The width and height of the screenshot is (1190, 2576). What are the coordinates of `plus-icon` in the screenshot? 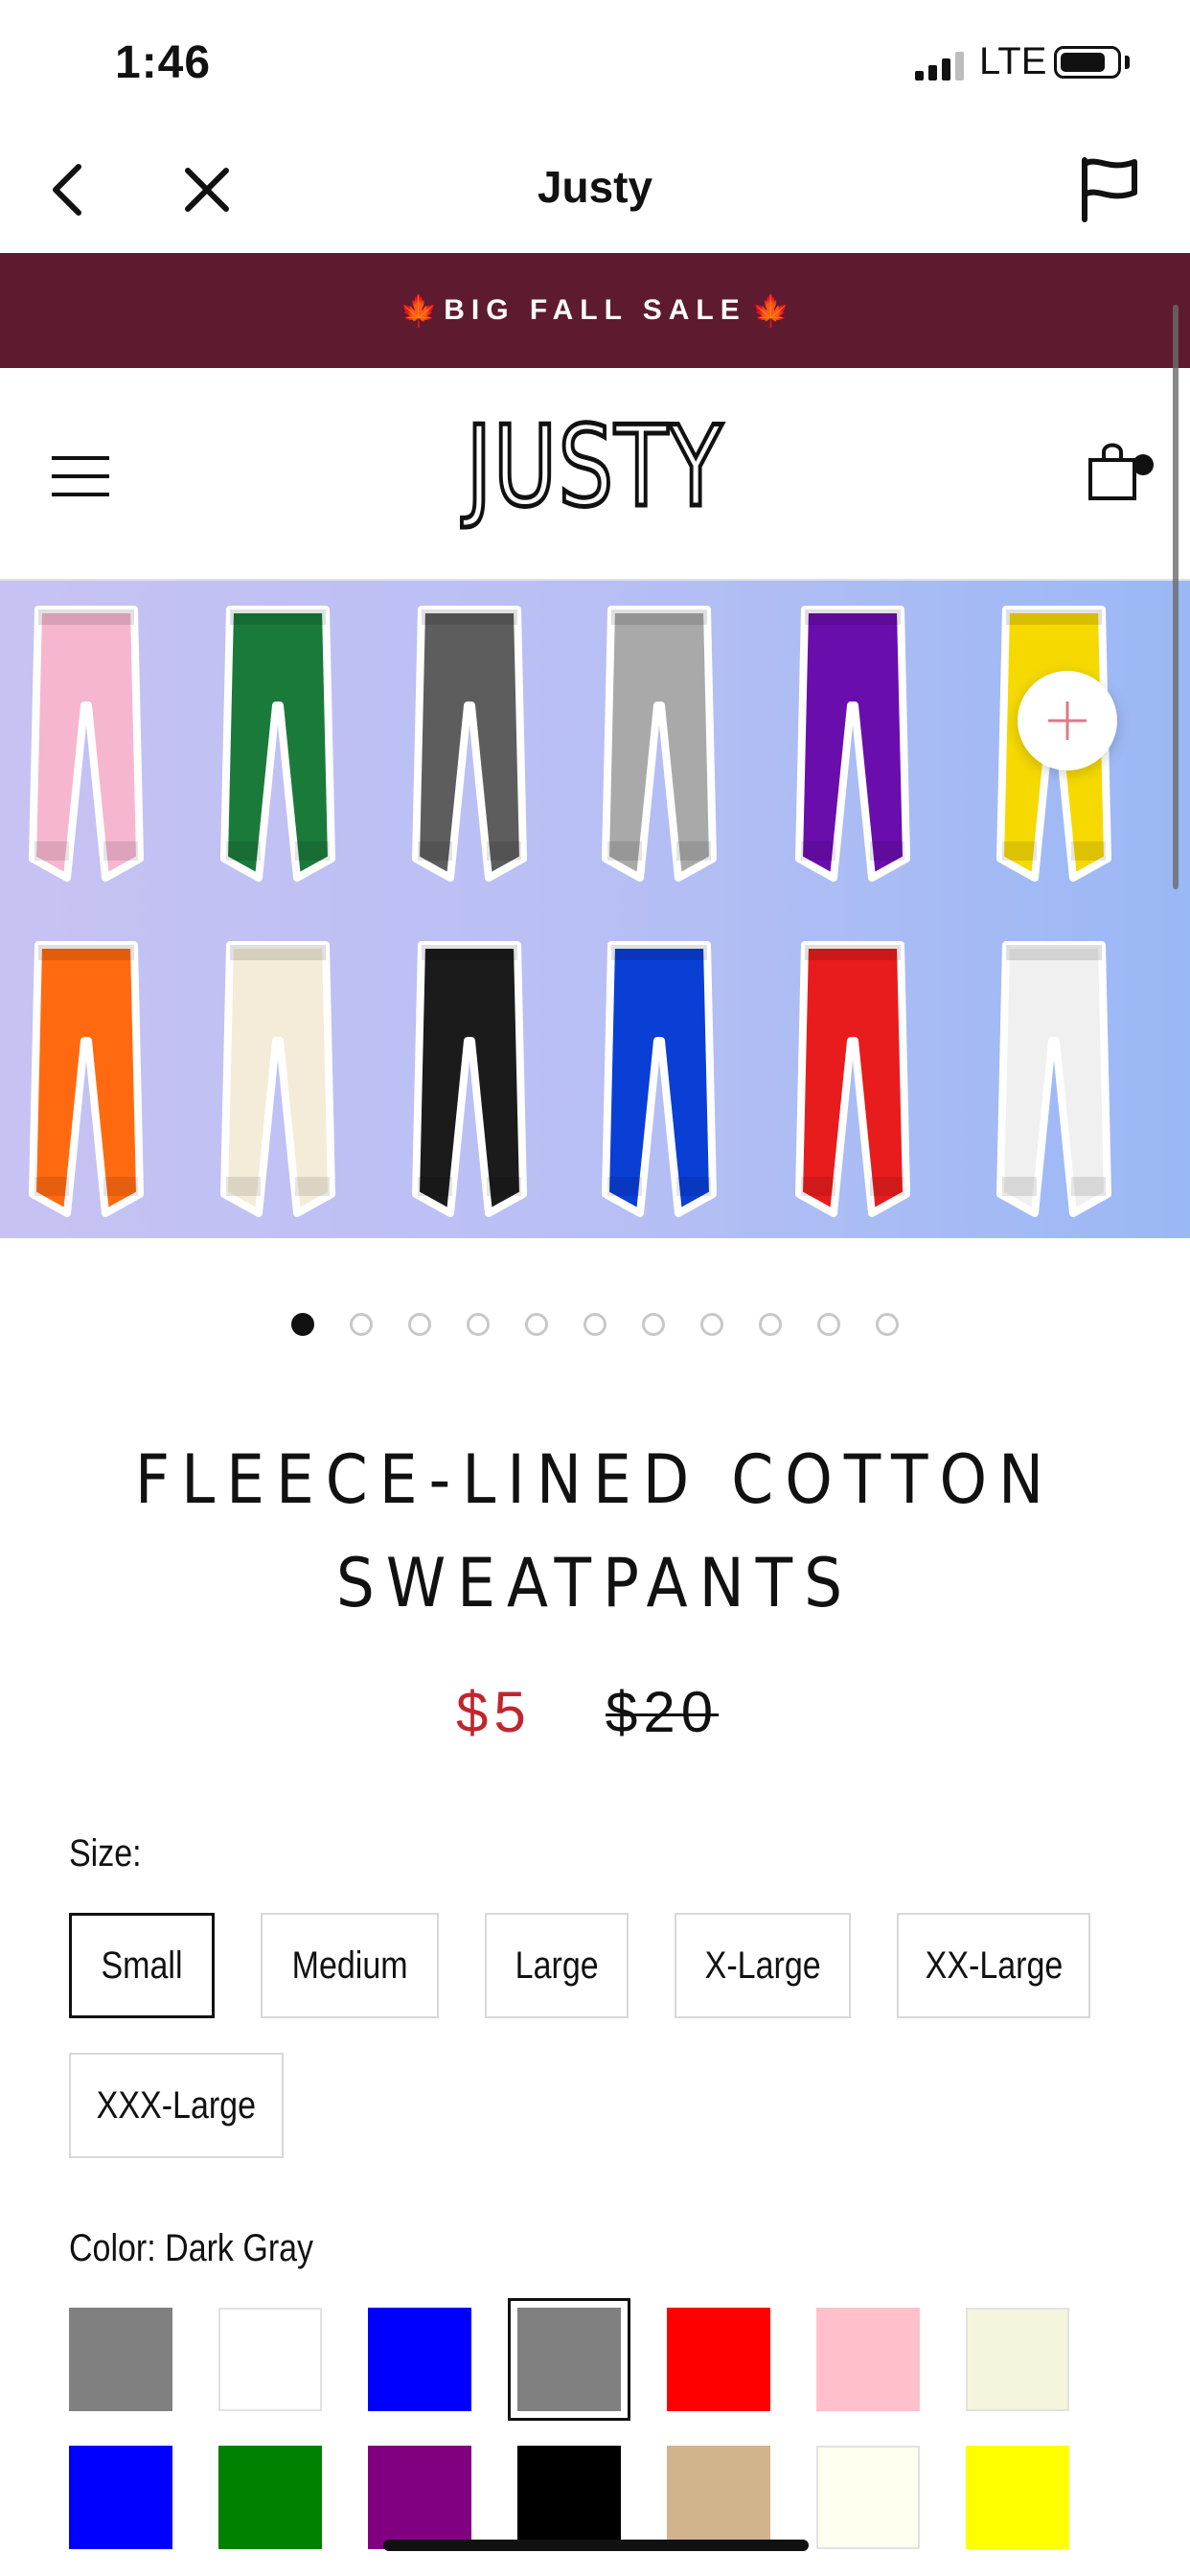 It's located at (1068, 721).